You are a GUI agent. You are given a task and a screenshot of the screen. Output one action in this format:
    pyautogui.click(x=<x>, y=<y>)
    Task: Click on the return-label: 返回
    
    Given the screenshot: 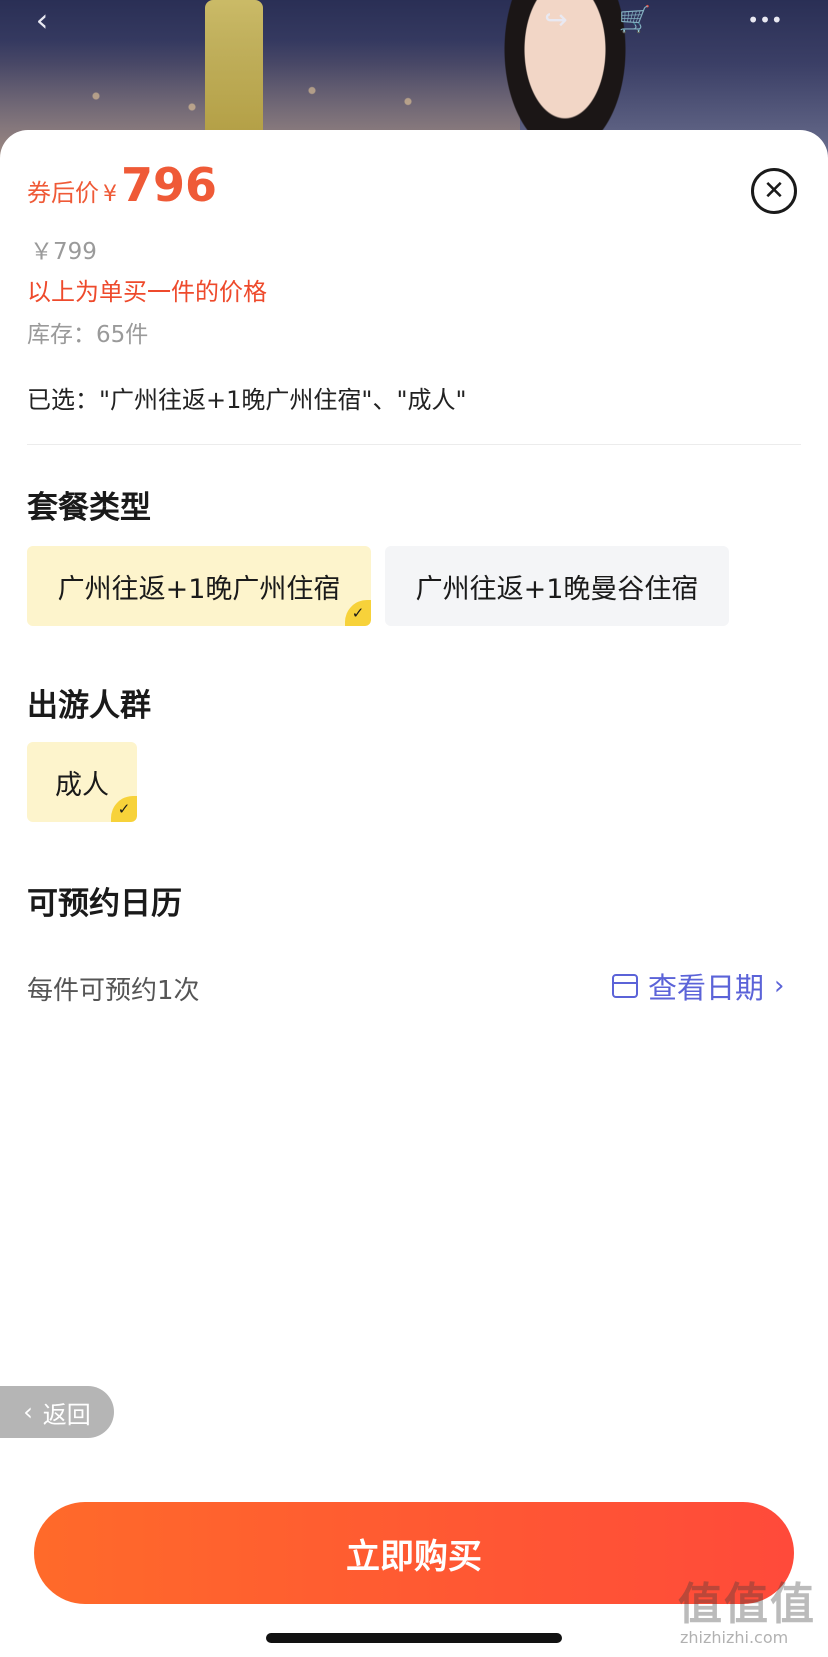 What is the action you would take?
    pyautogui.click(x=66, y=1414)
    